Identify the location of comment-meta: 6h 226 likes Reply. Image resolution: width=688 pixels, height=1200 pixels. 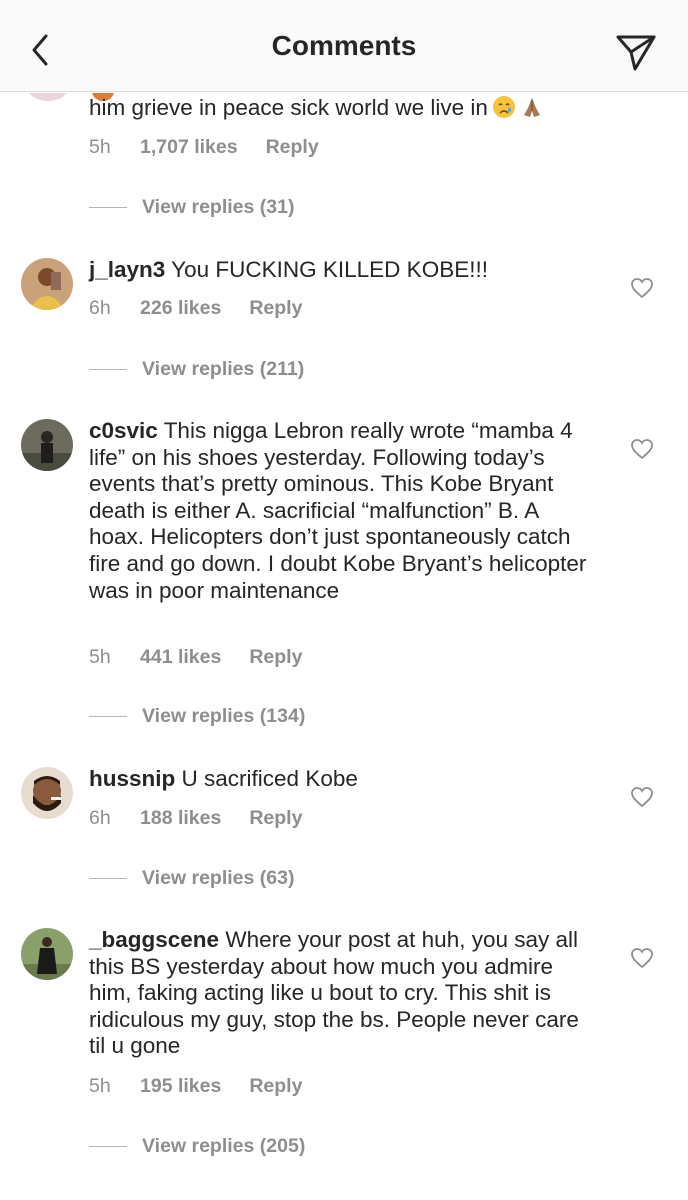
(195, 308).